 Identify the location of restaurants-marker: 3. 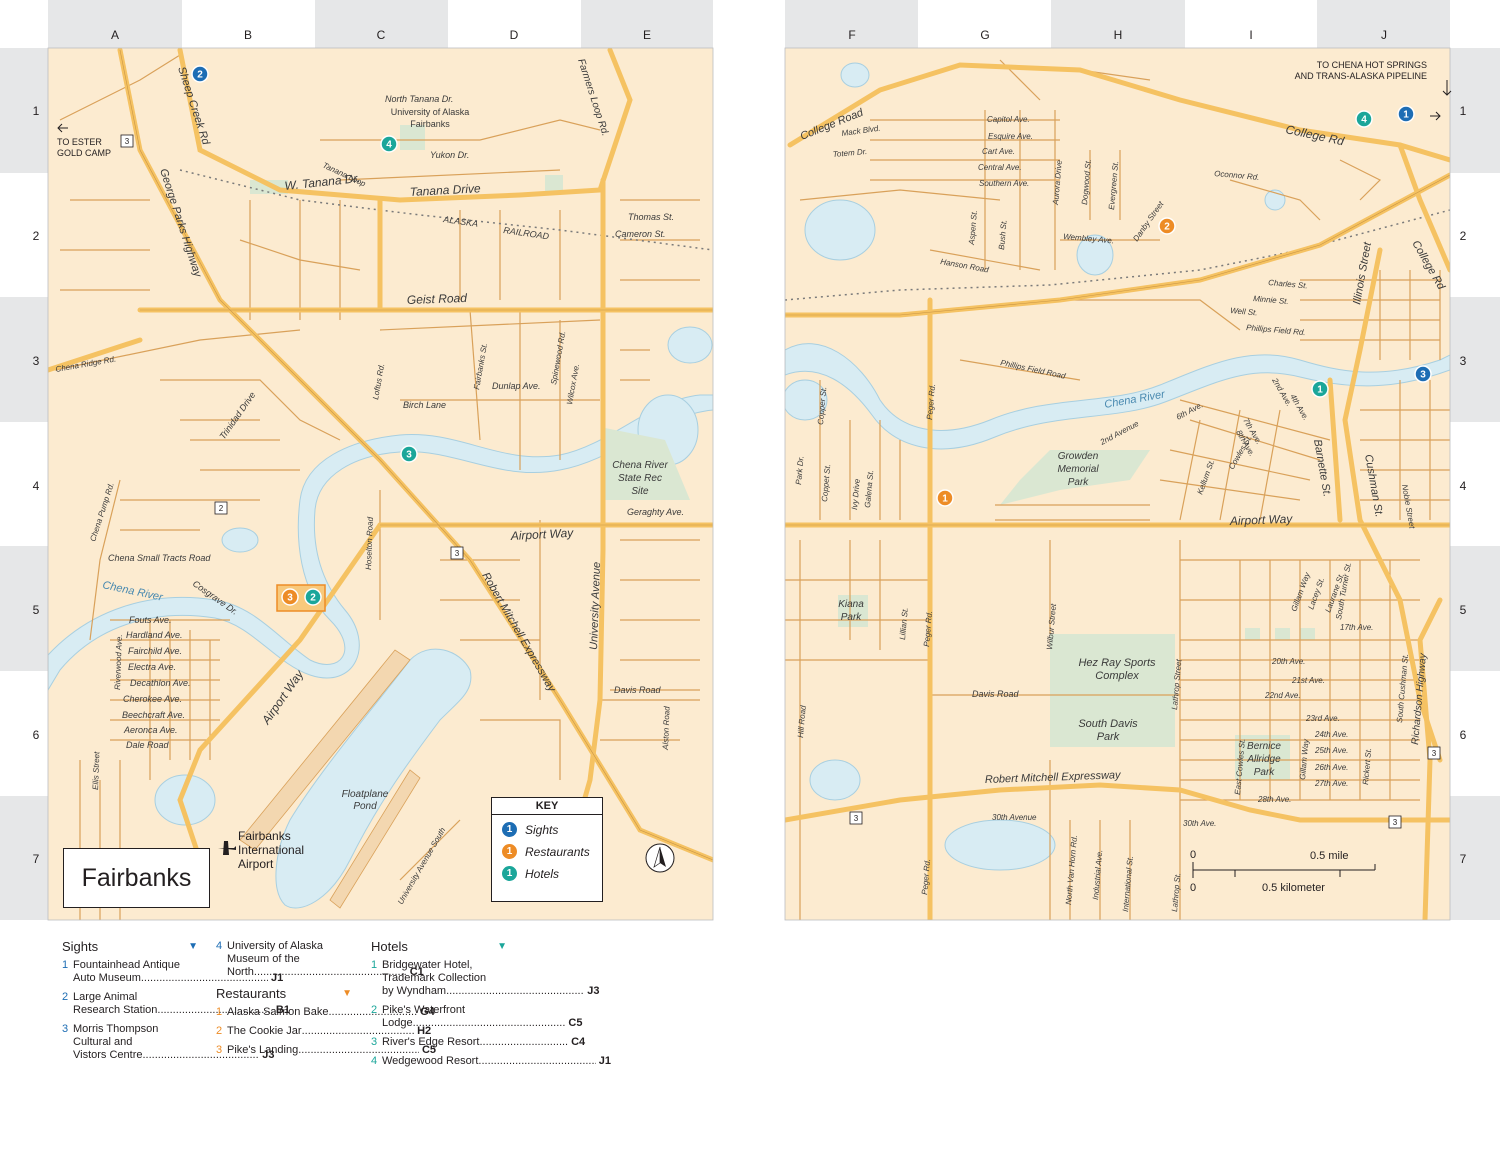
(290, 597).